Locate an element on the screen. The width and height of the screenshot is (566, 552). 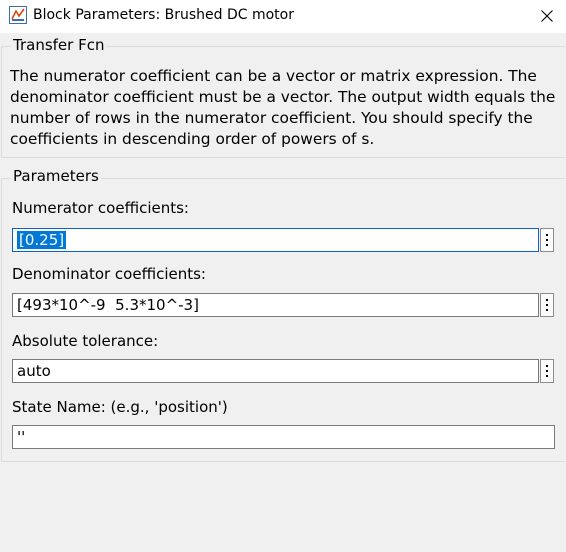
window-title: Block Parameters: Brushed DC motor is located at coordinates (163, 15).